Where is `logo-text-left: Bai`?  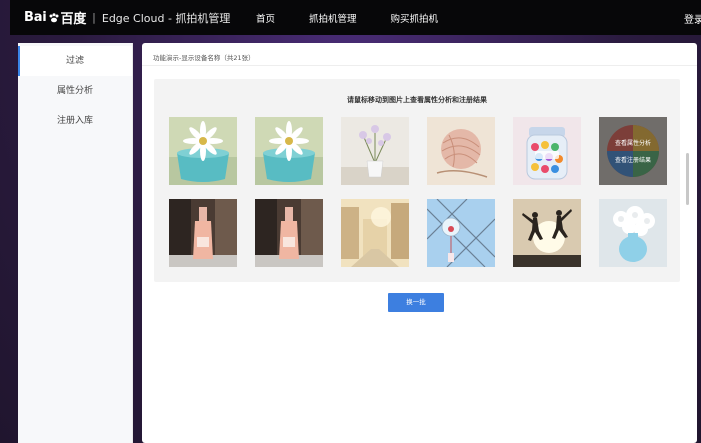 logo-text-left: Bai is located at coordinates (35, 17).